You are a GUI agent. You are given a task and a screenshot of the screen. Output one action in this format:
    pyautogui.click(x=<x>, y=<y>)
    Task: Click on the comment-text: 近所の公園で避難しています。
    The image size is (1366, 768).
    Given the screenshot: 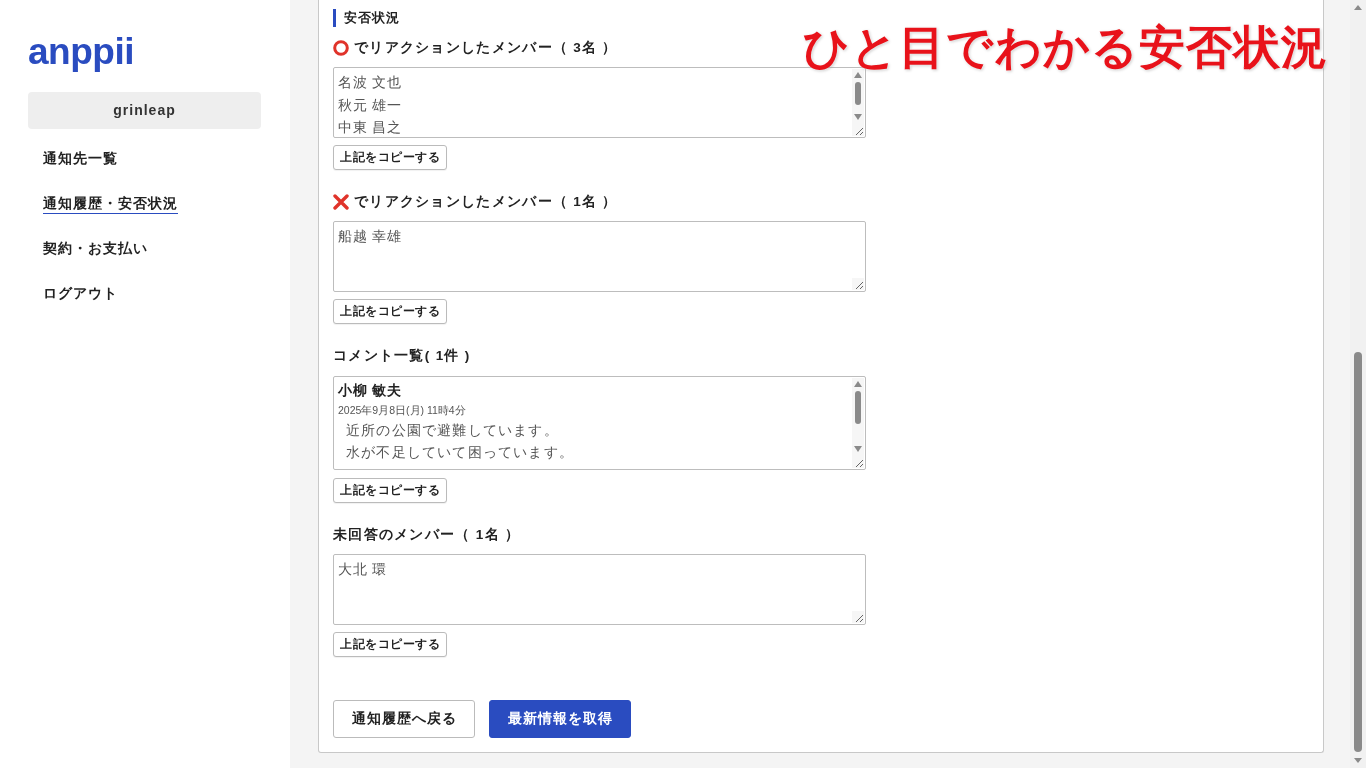 What is the action you would take?
    pyautogui.click(x=452, y=430)
    